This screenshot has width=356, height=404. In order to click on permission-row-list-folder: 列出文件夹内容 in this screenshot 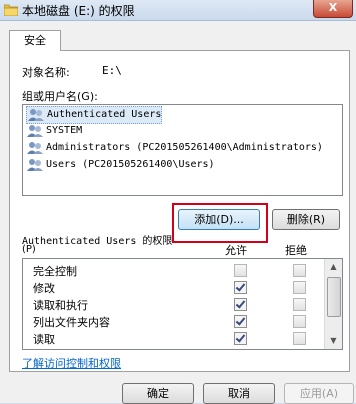, I will do `click(173, 320)`.